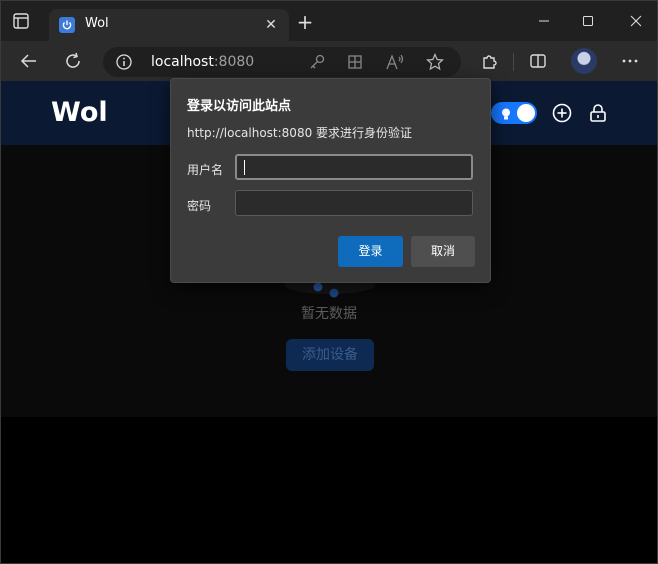 This screenshot has width=658, height=564. Describe the element at coordinates (199, 206) in the screenshot. I see `password-label: 密码` at that location.